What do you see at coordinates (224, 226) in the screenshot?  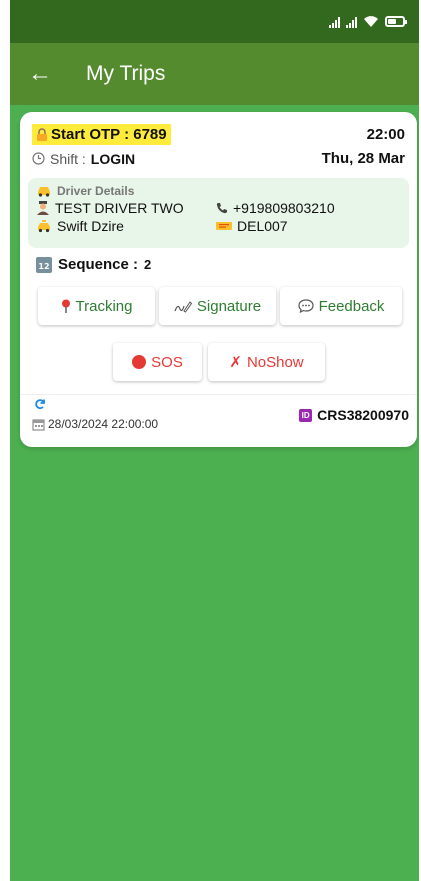 I see `ticket-icon` at bounding box center [224, 226].